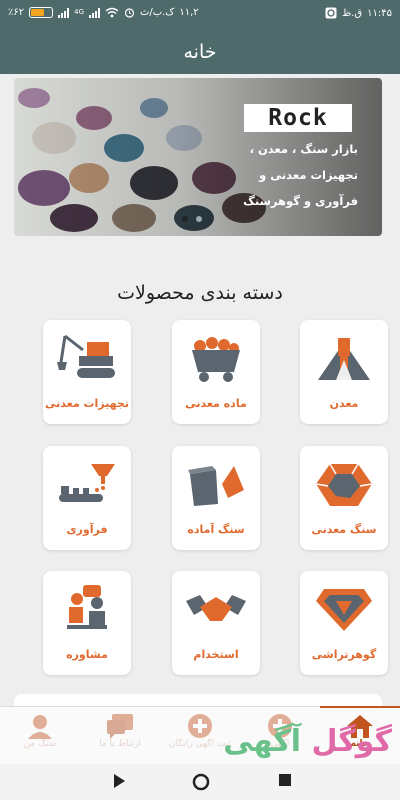 Image resolution: width=400 pixels, height=800 pixels. I want to click on battery-icon, so click(41, 12).